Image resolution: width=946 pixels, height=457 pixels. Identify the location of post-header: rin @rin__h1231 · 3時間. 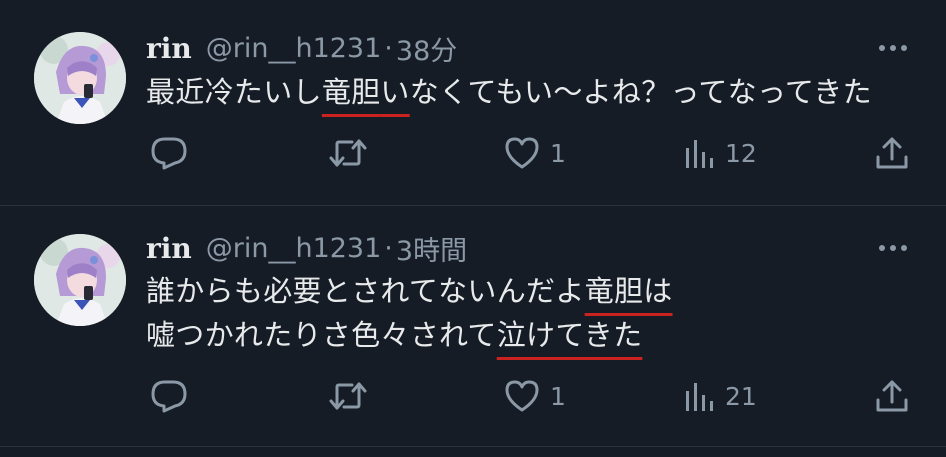
(306, 248).